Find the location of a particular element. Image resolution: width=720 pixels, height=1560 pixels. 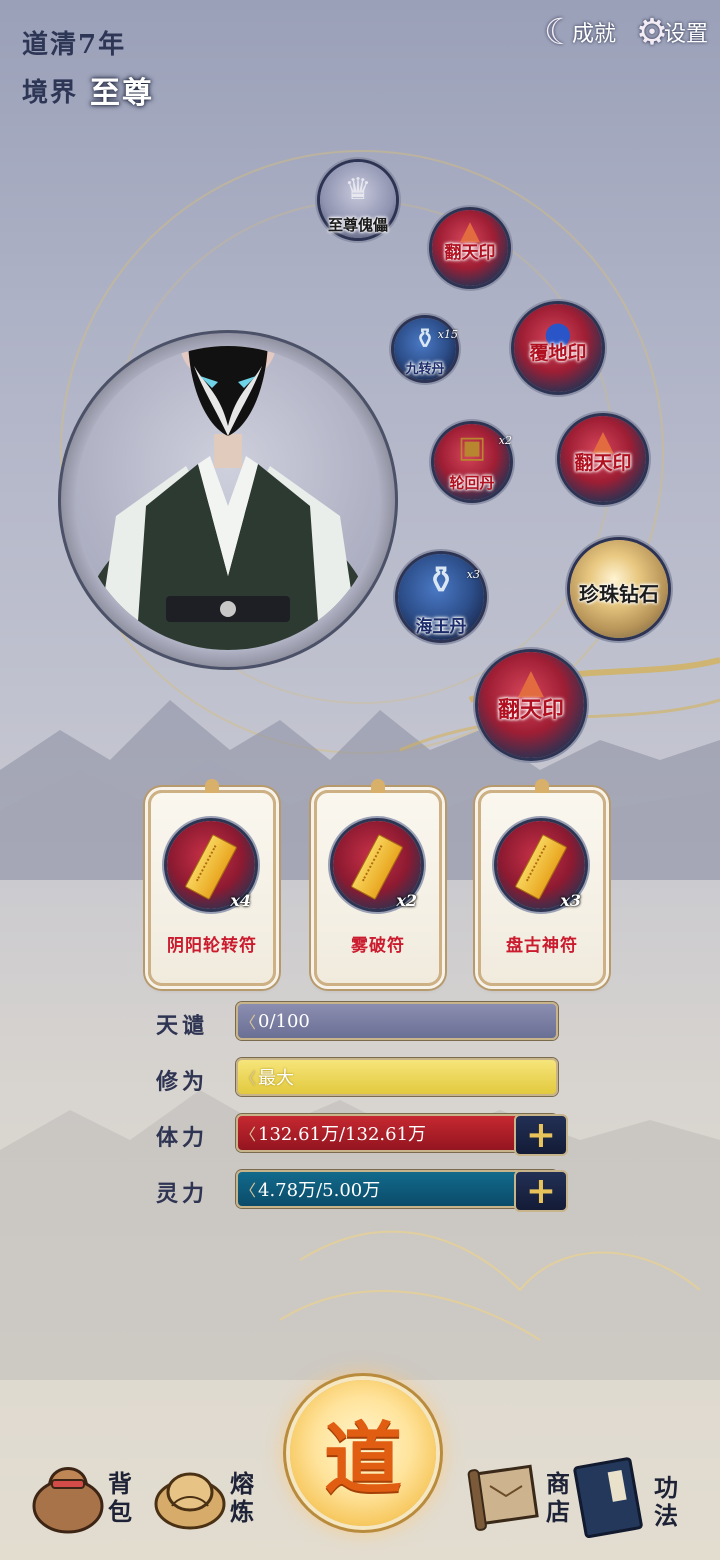

dao-label: 道 is located at coordinates (362, 1459).